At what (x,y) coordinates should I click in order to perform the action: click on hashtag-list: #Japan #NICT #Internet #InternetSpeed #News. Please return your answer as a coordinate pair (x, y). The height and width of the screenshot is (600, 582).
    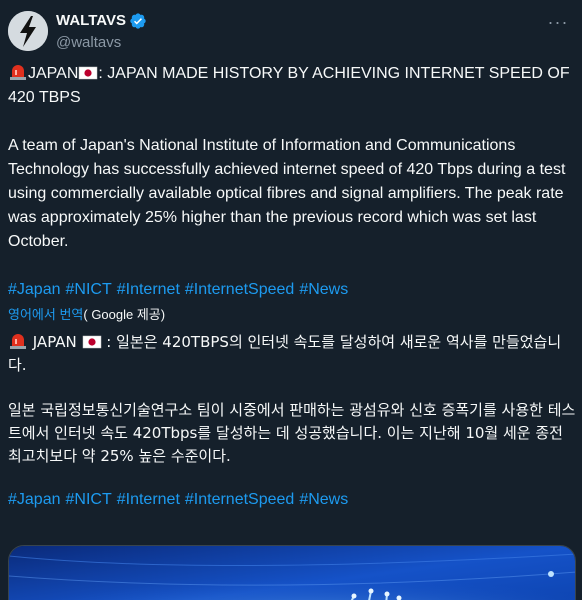
    Looking at the image, I should click on (292, 290).